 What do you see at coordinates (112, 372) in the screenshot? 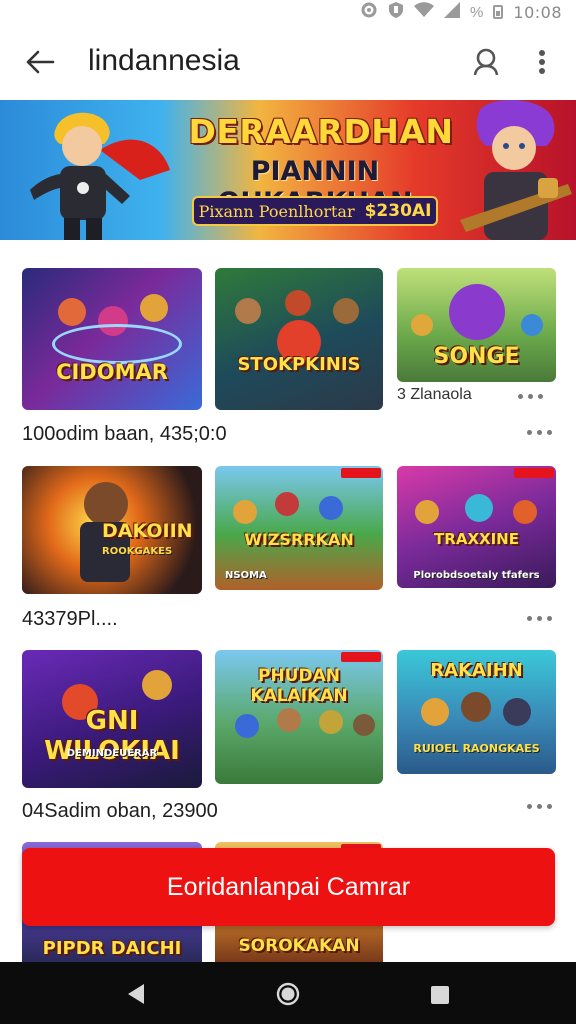
I see `game-title: CIDOMAR` at bounding box center [112, 372].